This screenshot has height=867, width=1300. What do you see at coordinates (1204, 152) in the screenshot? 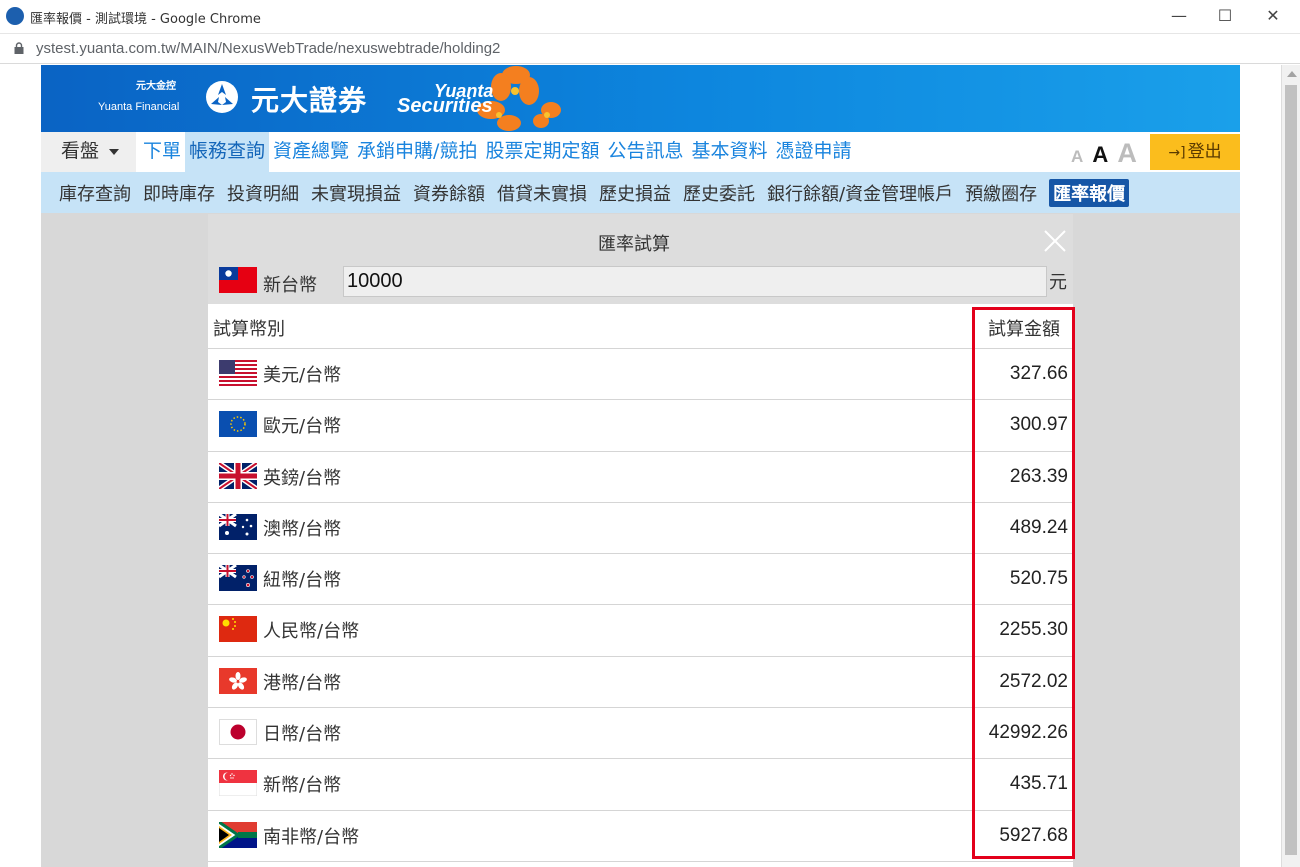
I see `logout-label: 登出` at bounding box center [1204, 152].